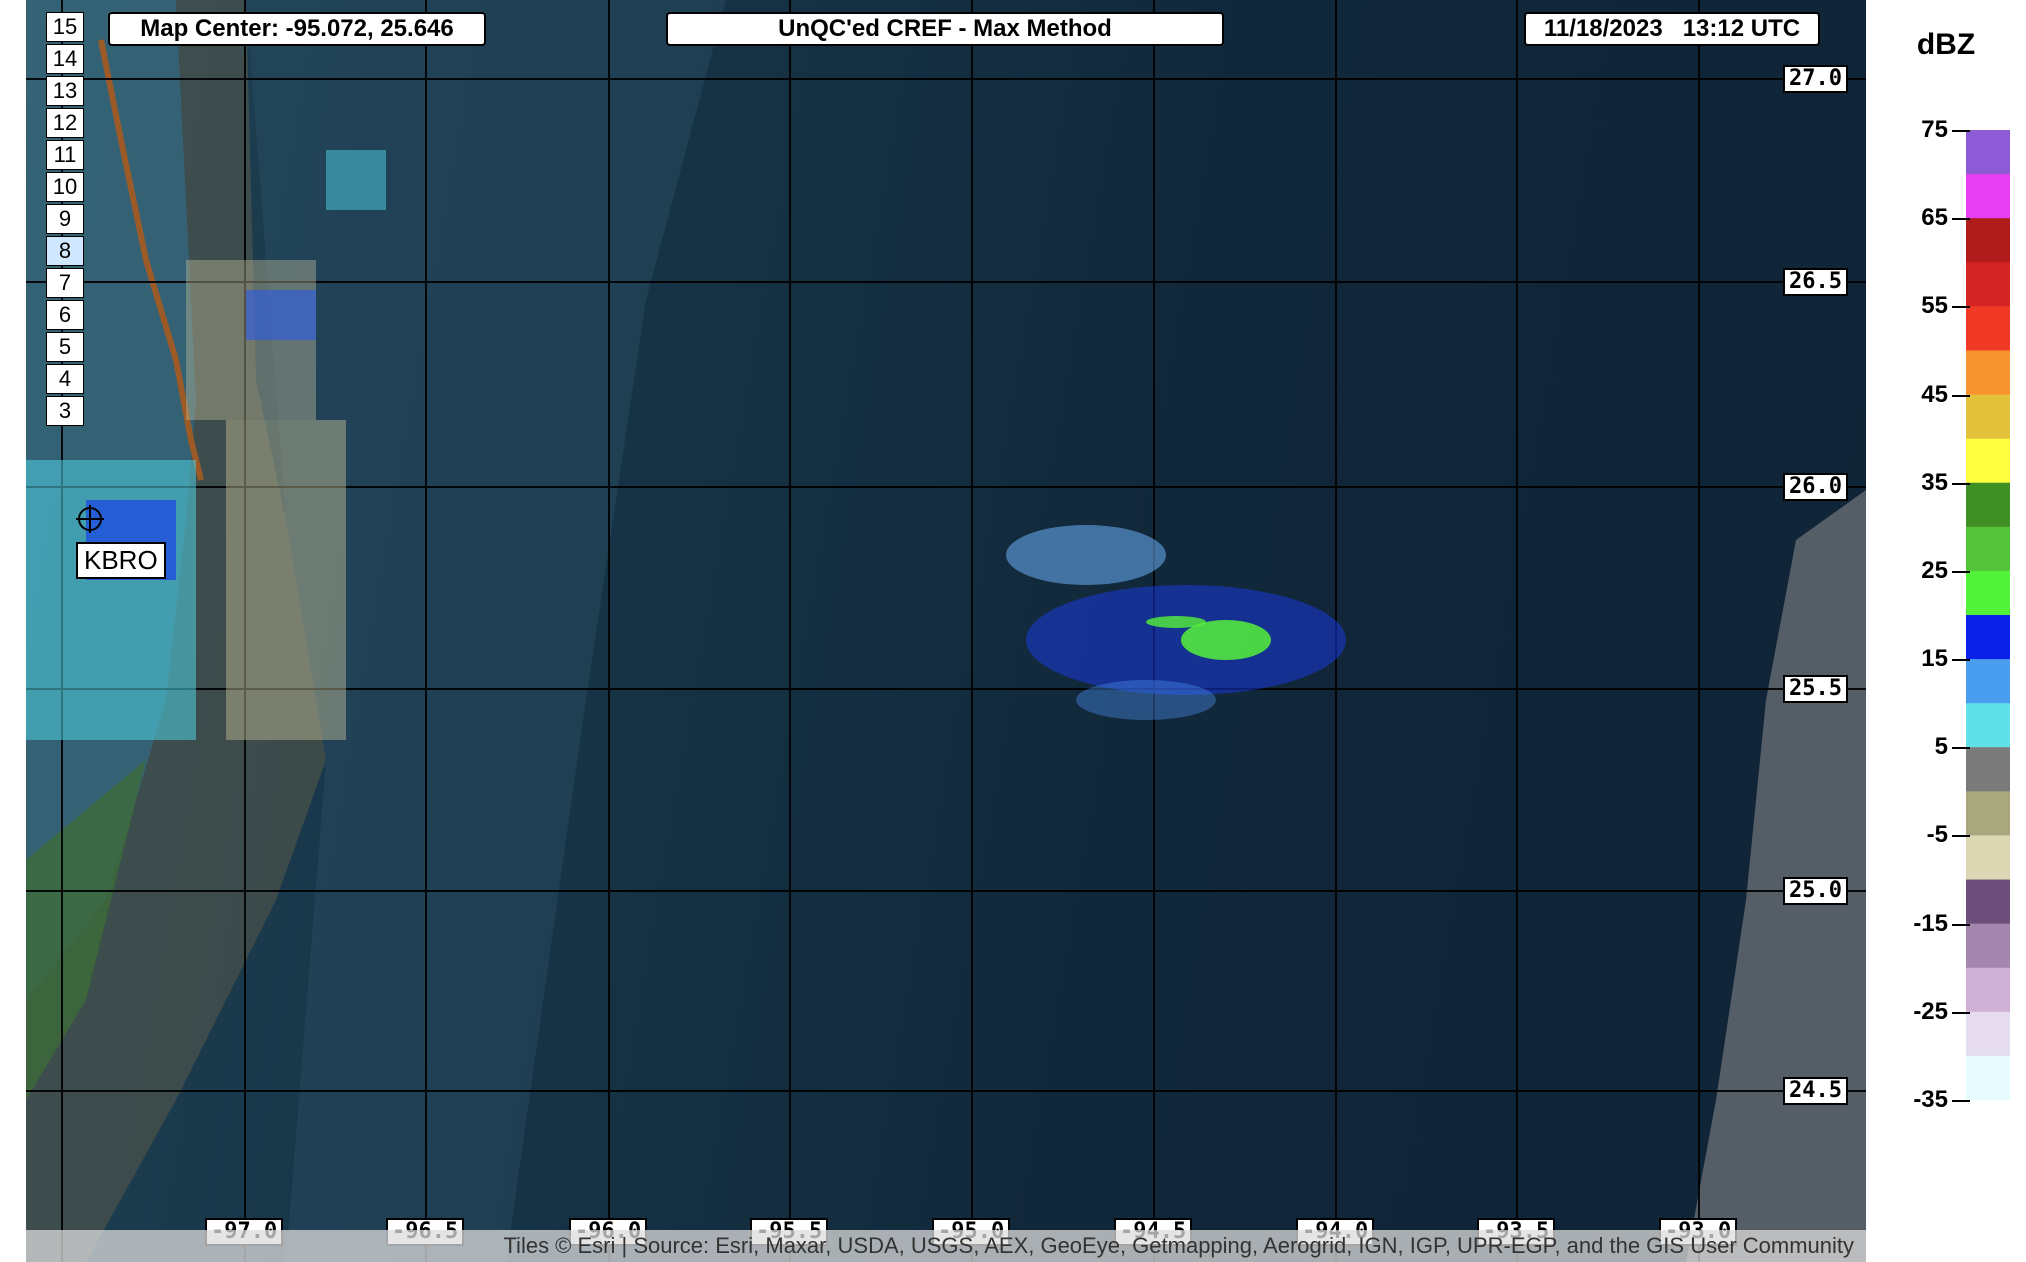 The image size is (2026, 1262). I want to click on zoom-level-12: 12, so click(65, 123).